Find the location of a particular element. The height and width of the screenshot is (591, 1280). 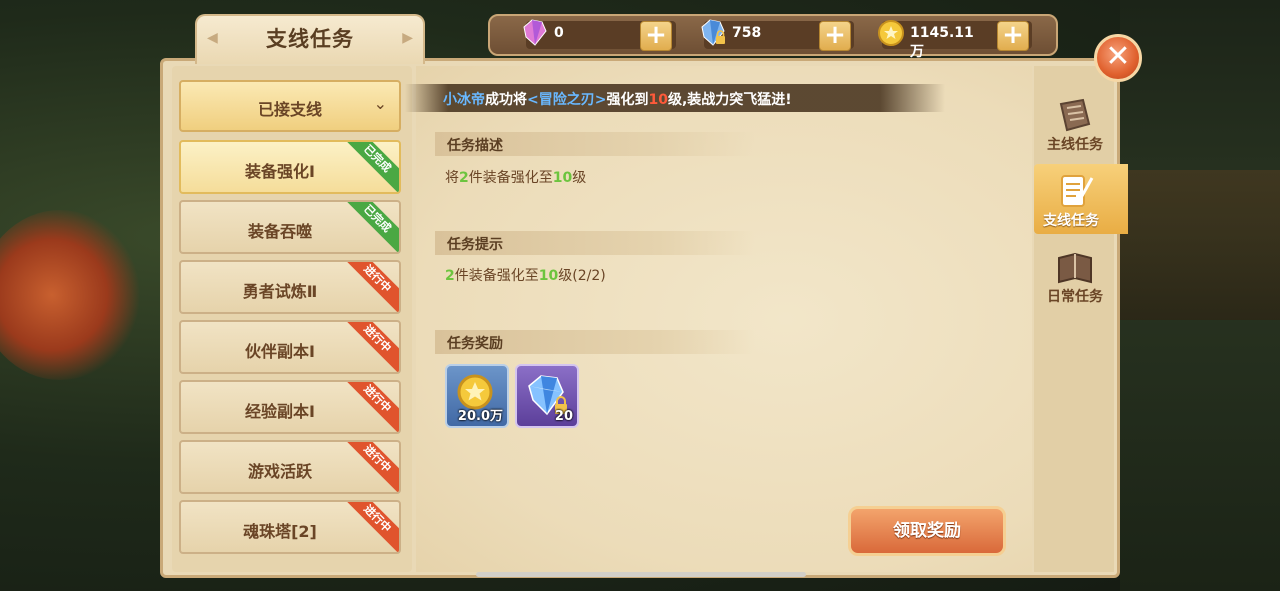

daily-quest-icon is located at coordinates (1075, 268).